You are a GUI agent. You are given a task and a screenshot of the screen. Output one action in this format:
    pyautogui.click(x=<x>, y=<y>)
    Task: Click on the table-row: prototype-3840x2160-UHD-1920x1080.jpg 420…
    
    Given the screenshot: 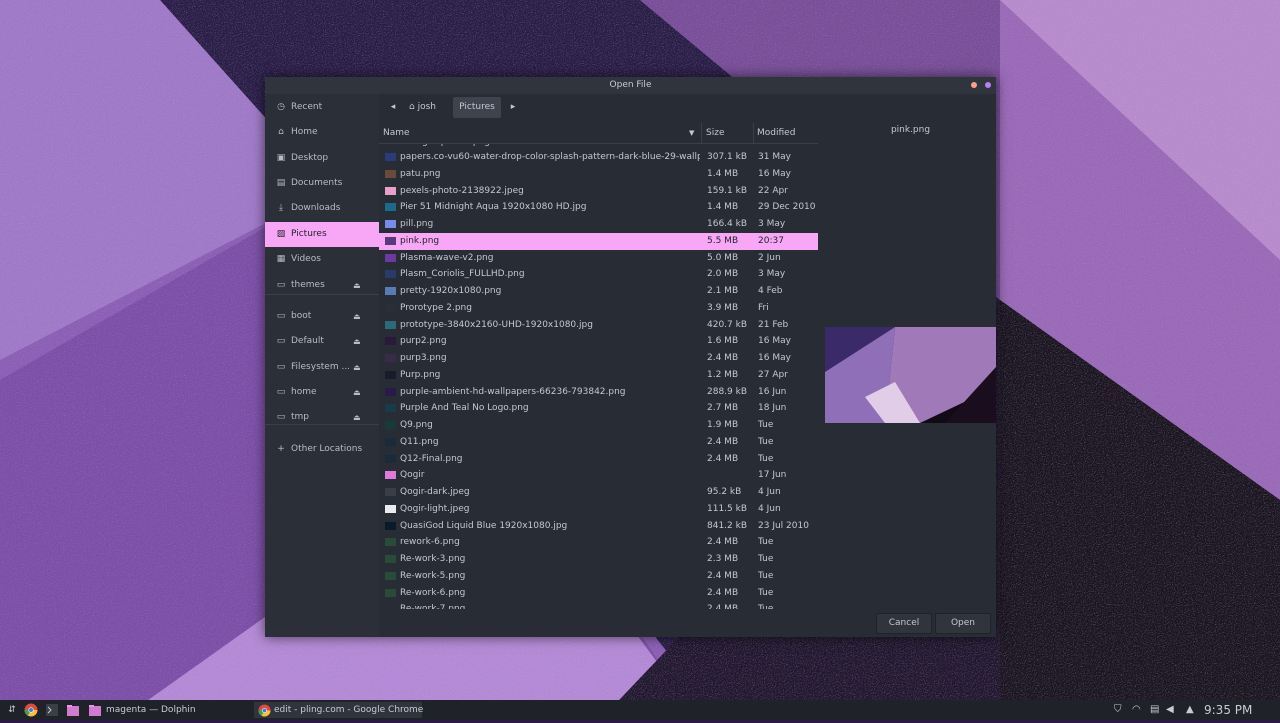 What is the action you would take?
    pyautogui.click(x=598, y=325)
    